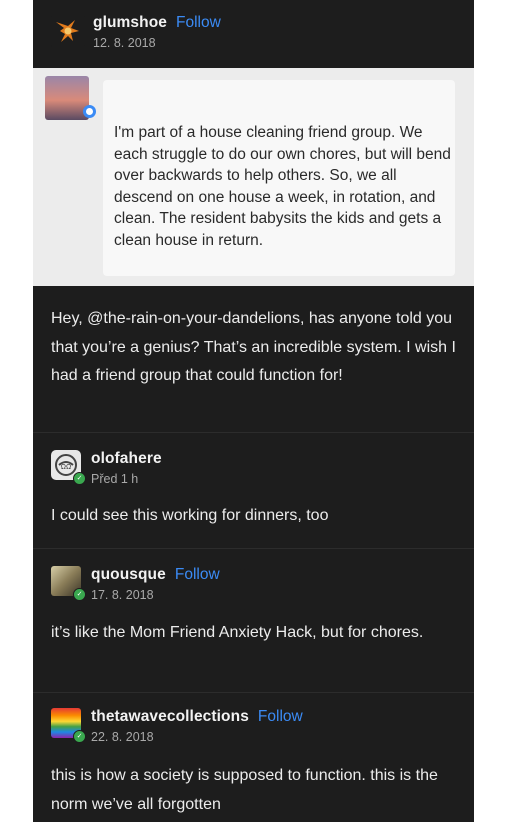 The image size is (526, 822). What do you see at coordinates (126, 459) in the screenshot?
I see `comment-author: olofahere` at bounding box center [126, 459].